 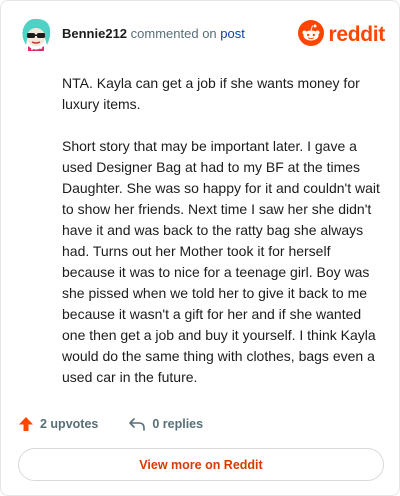 I want to click on reddit-logo: reddit, so click(x=341, y=35).